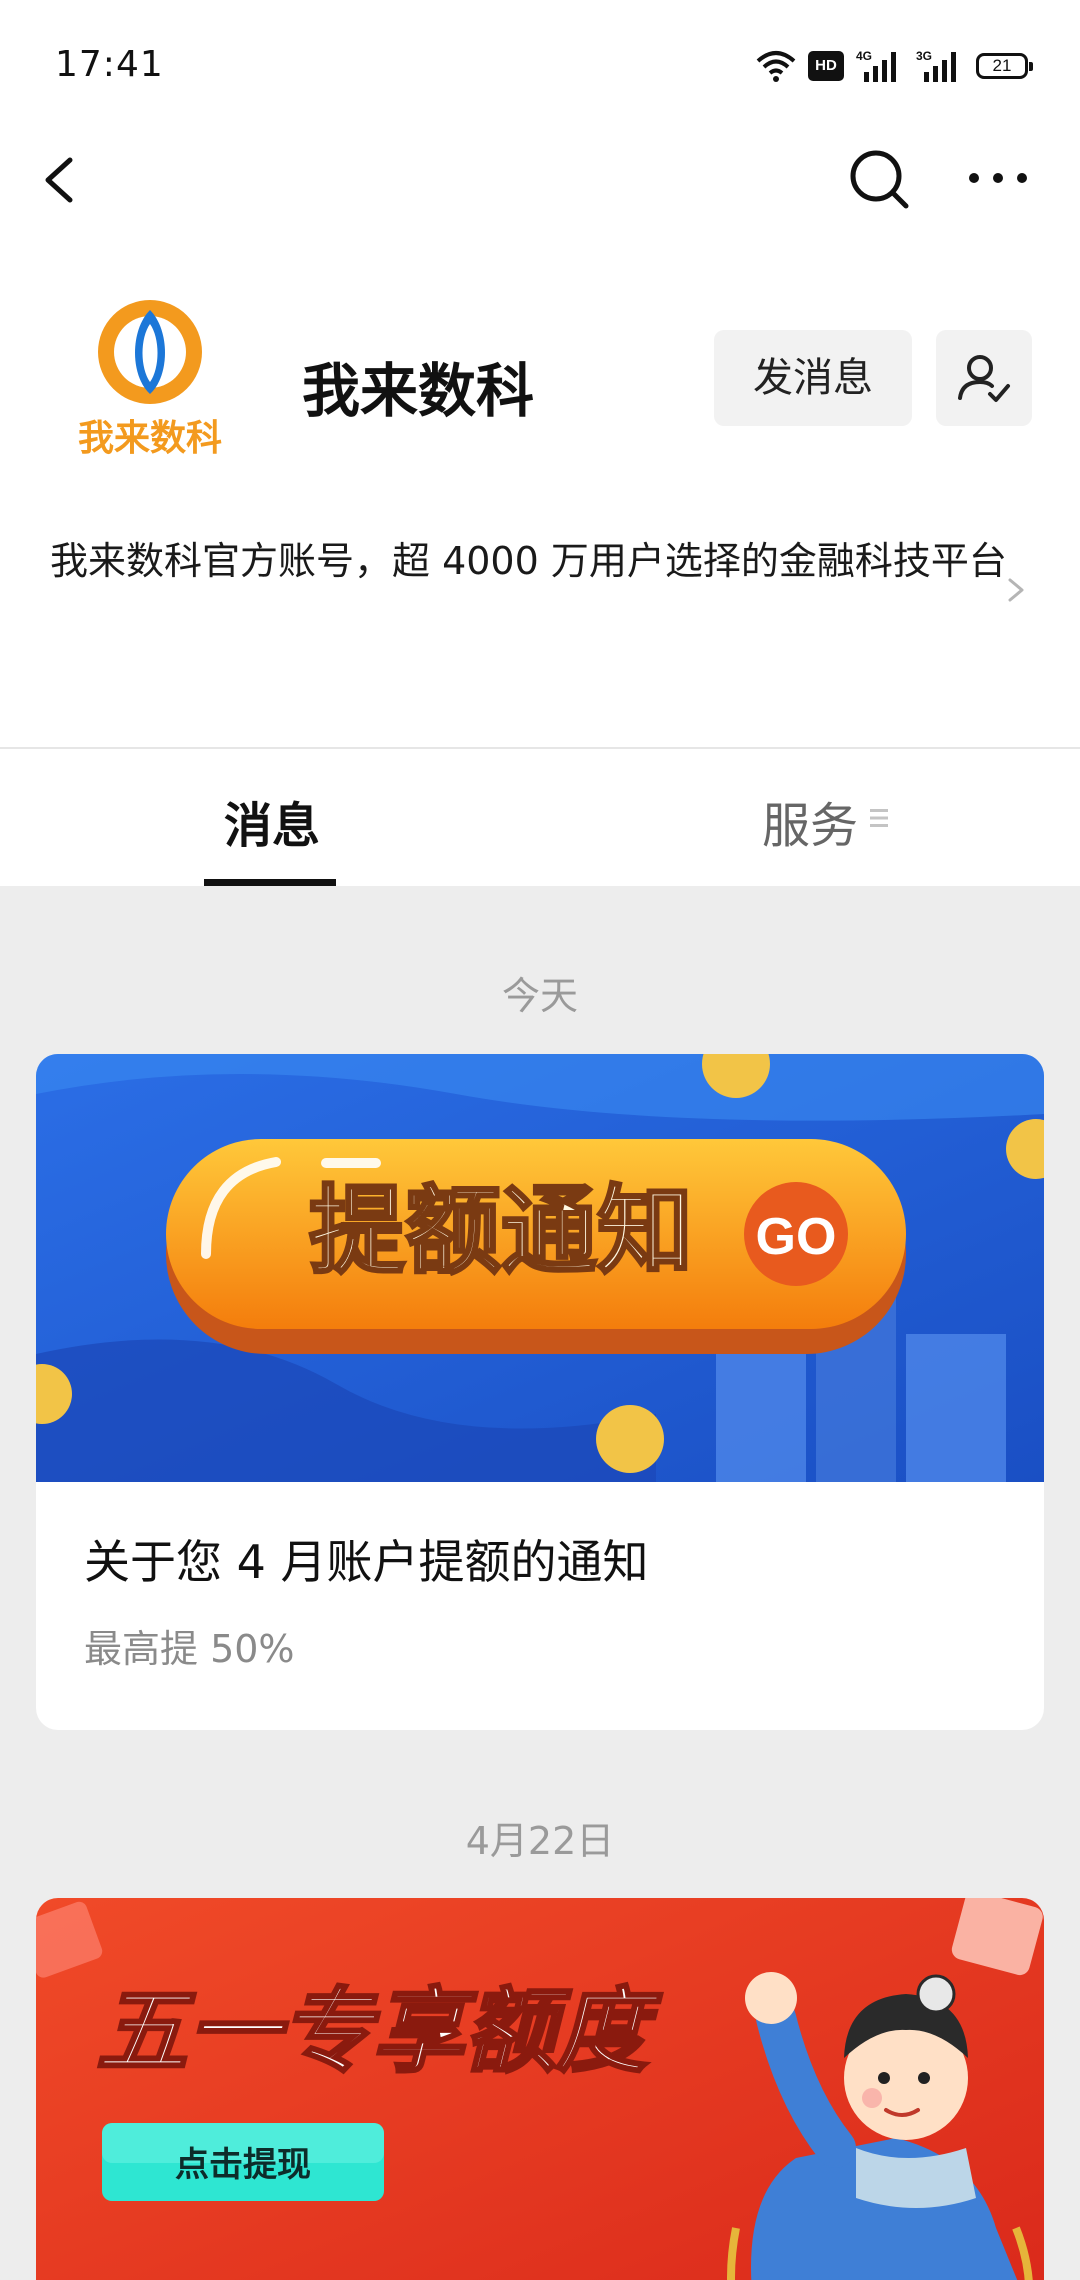 Image resolution: width=1080 pixels, height=2280 pixels. I want to click on message-title: 关于您 4 月账户提额的通知, so click(366, 1562).